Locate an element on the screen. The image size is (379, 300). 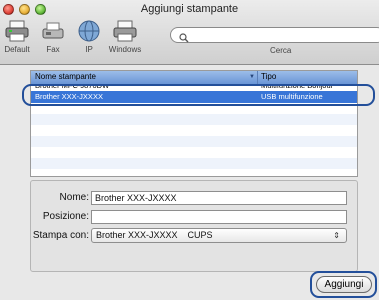
toolbar-default-button: Default is located at coordinates (17, 36).